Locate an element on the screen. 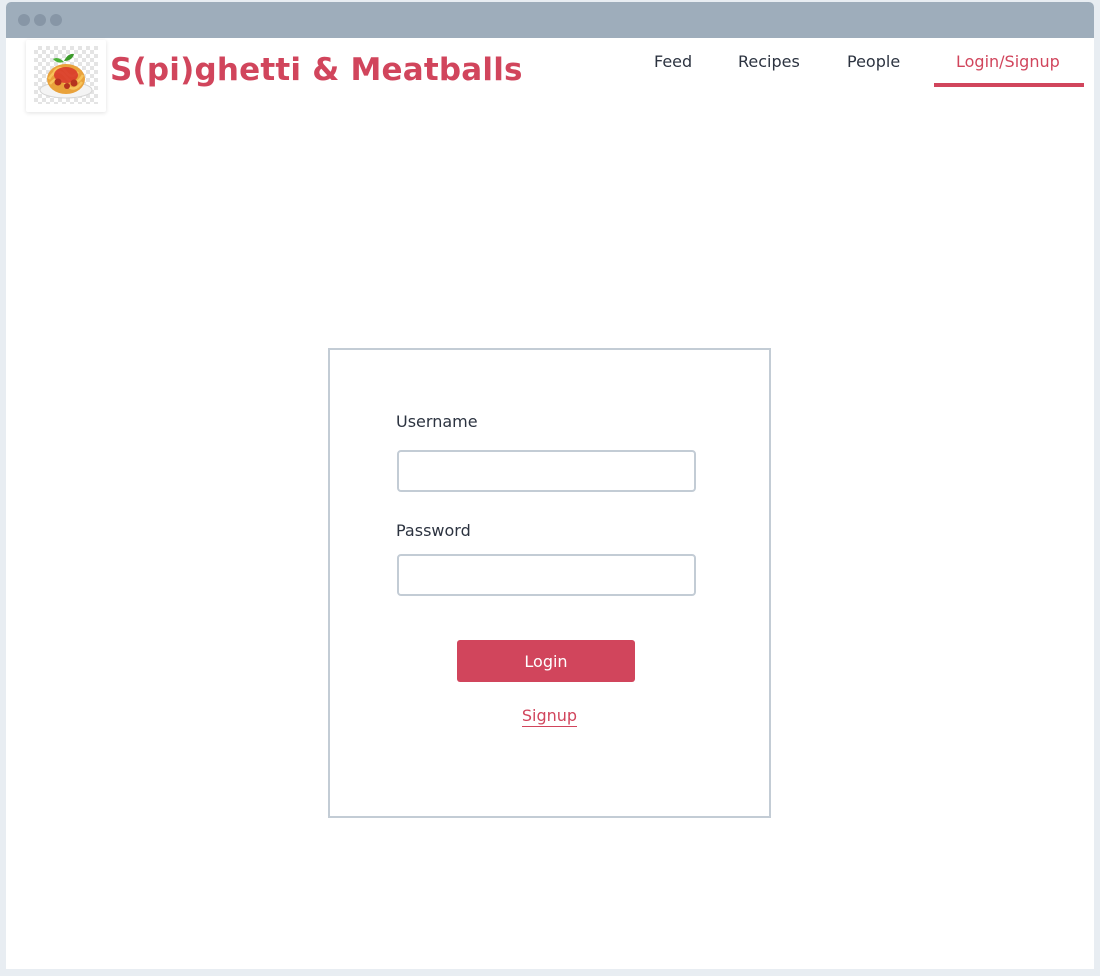 The height and width of the screenshot is (976, 1100). username-label: Username is located at coordinates (437, 421).